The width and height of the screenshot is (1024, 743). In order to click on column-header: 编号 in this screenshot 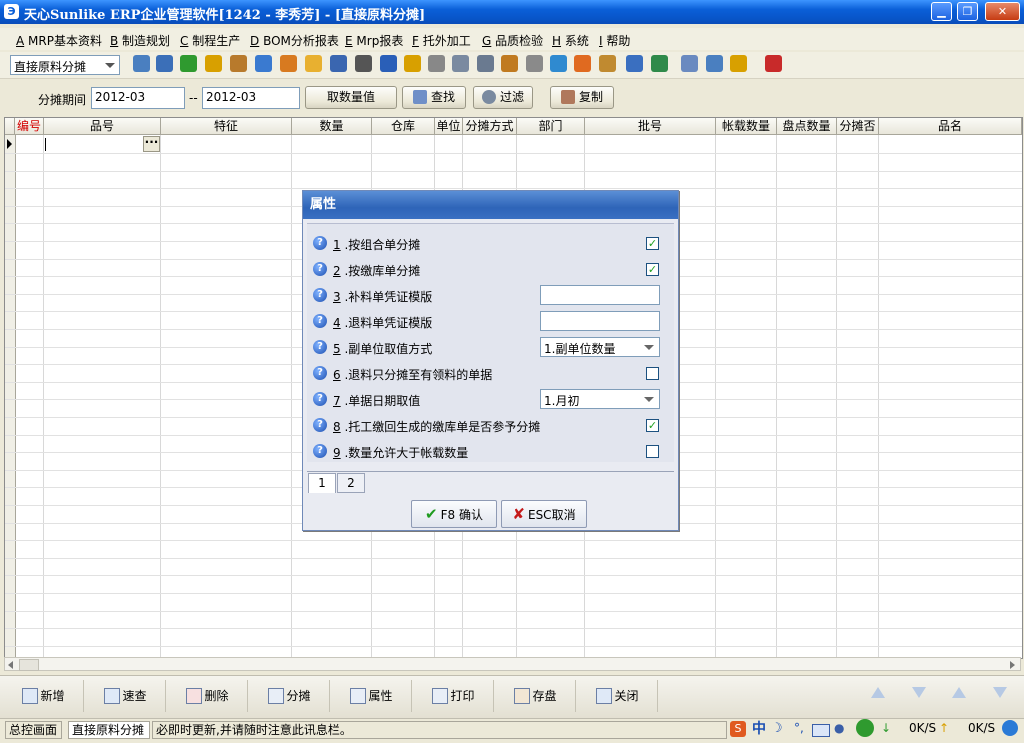, I will do `click(29, 126)`.